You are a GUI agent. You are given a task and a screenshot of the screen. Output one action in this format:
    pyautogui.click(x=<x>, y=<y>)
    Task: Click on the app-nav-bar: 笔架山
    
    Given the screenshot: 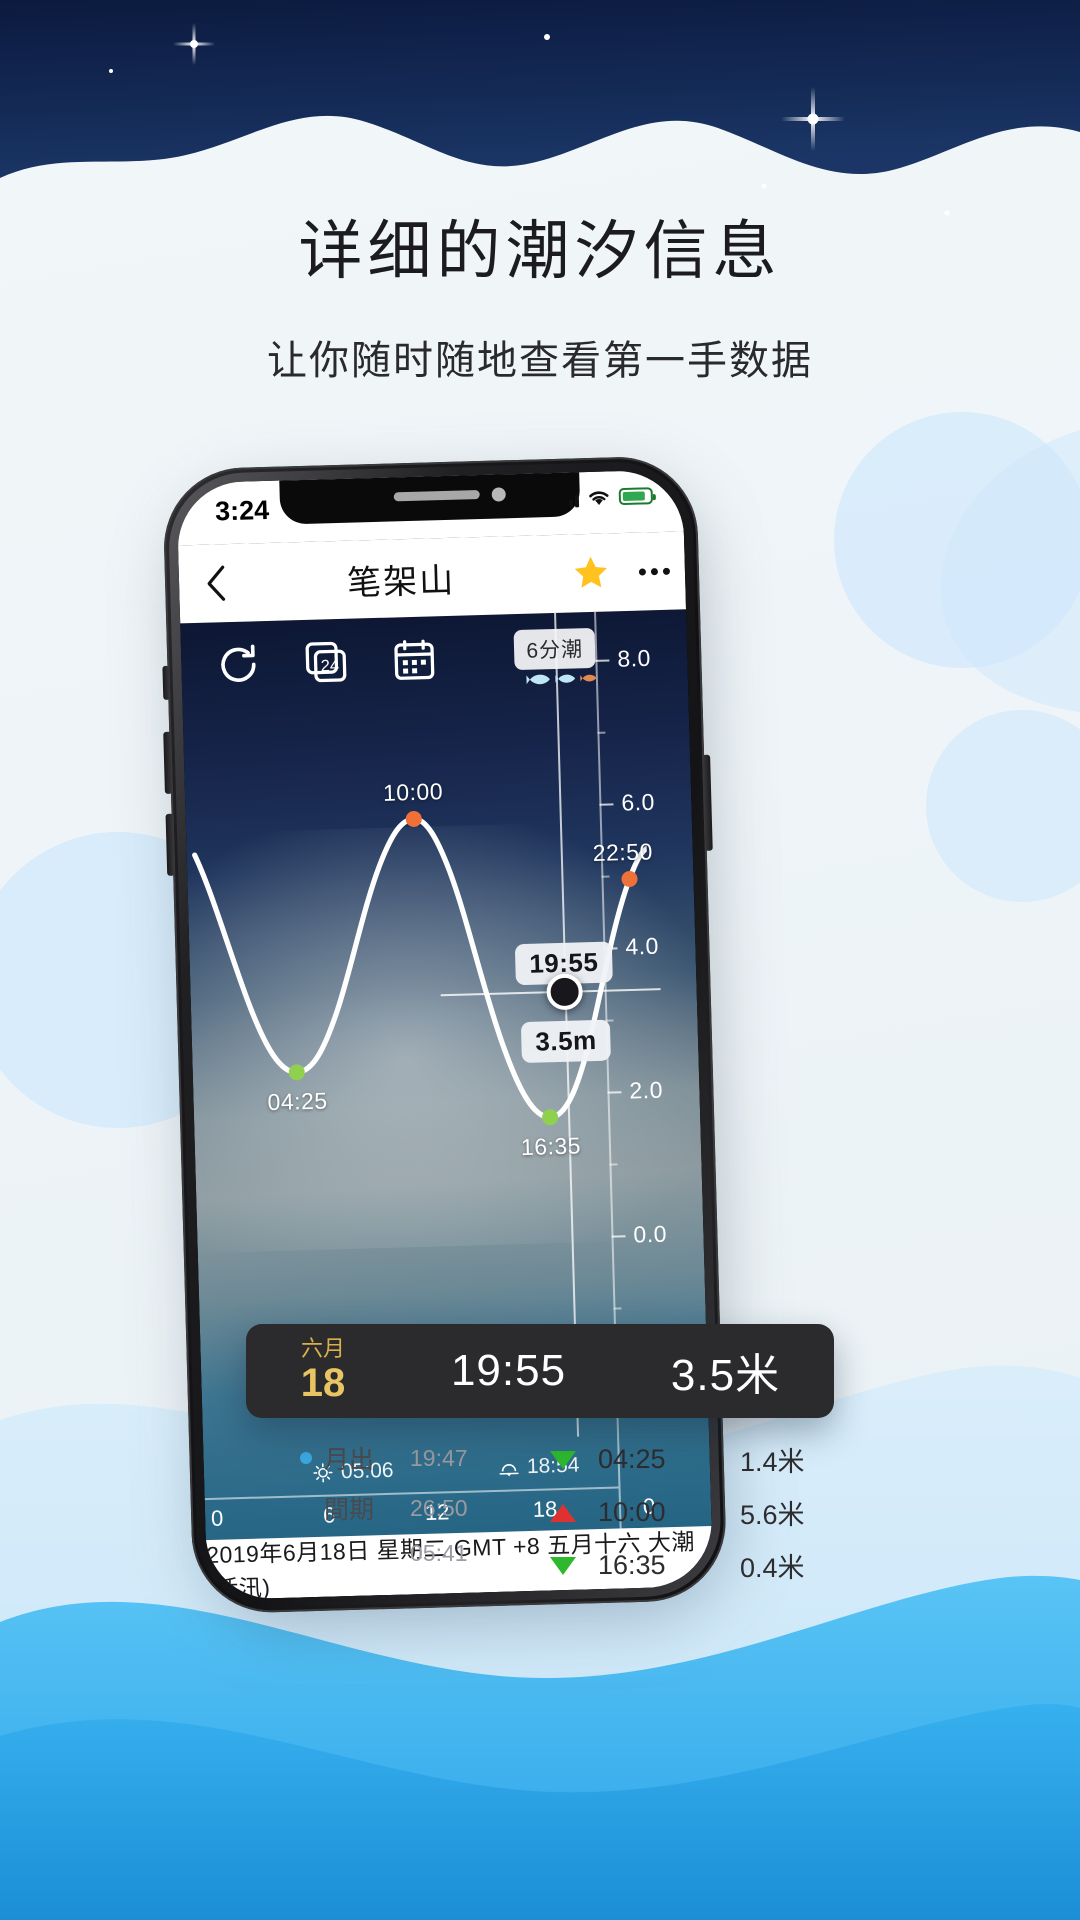 What is the action you would take?
    pyautogui.click(x=432, y=577)
    